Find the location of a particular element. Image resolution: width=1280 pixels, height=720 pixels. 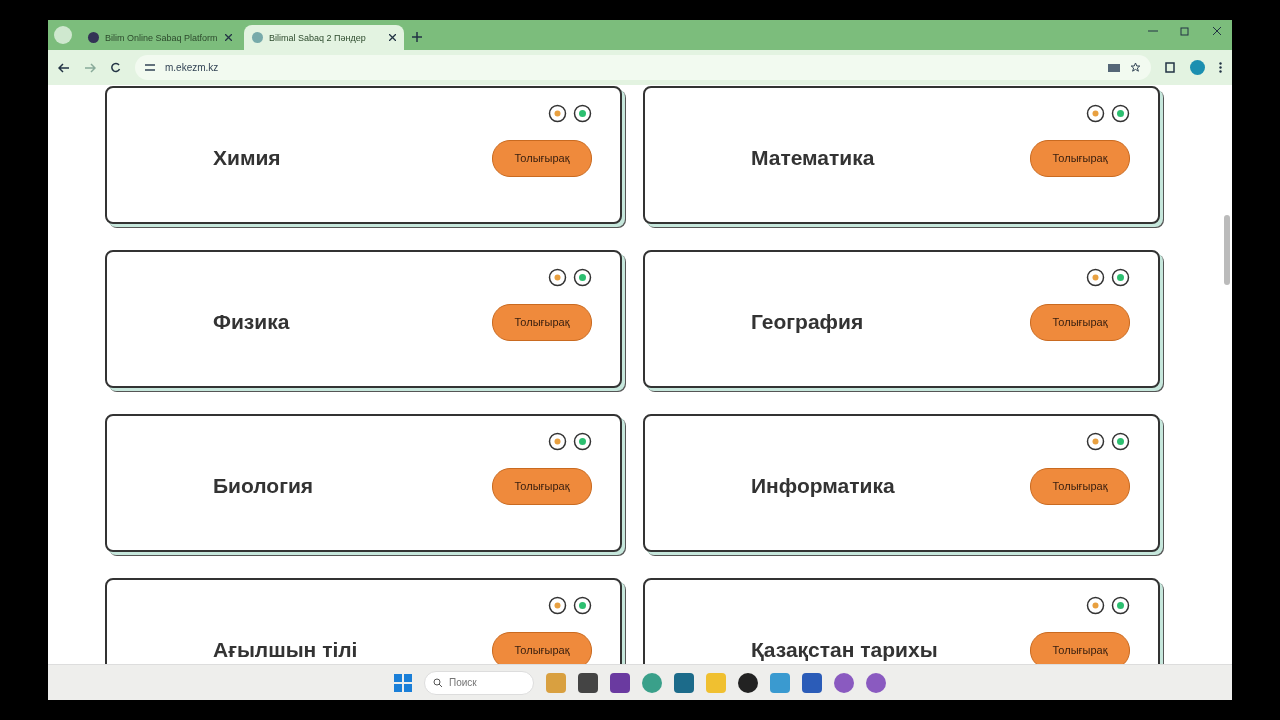

restore-icon is located at coordinates (1185, 31).